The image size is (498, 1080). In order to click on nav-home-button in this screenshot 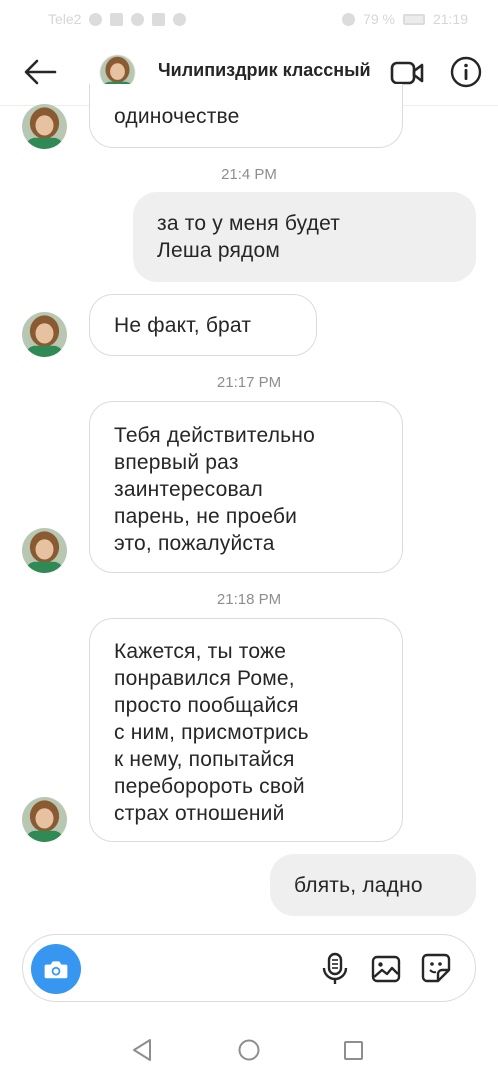, I will do `click(249, 1050)`.